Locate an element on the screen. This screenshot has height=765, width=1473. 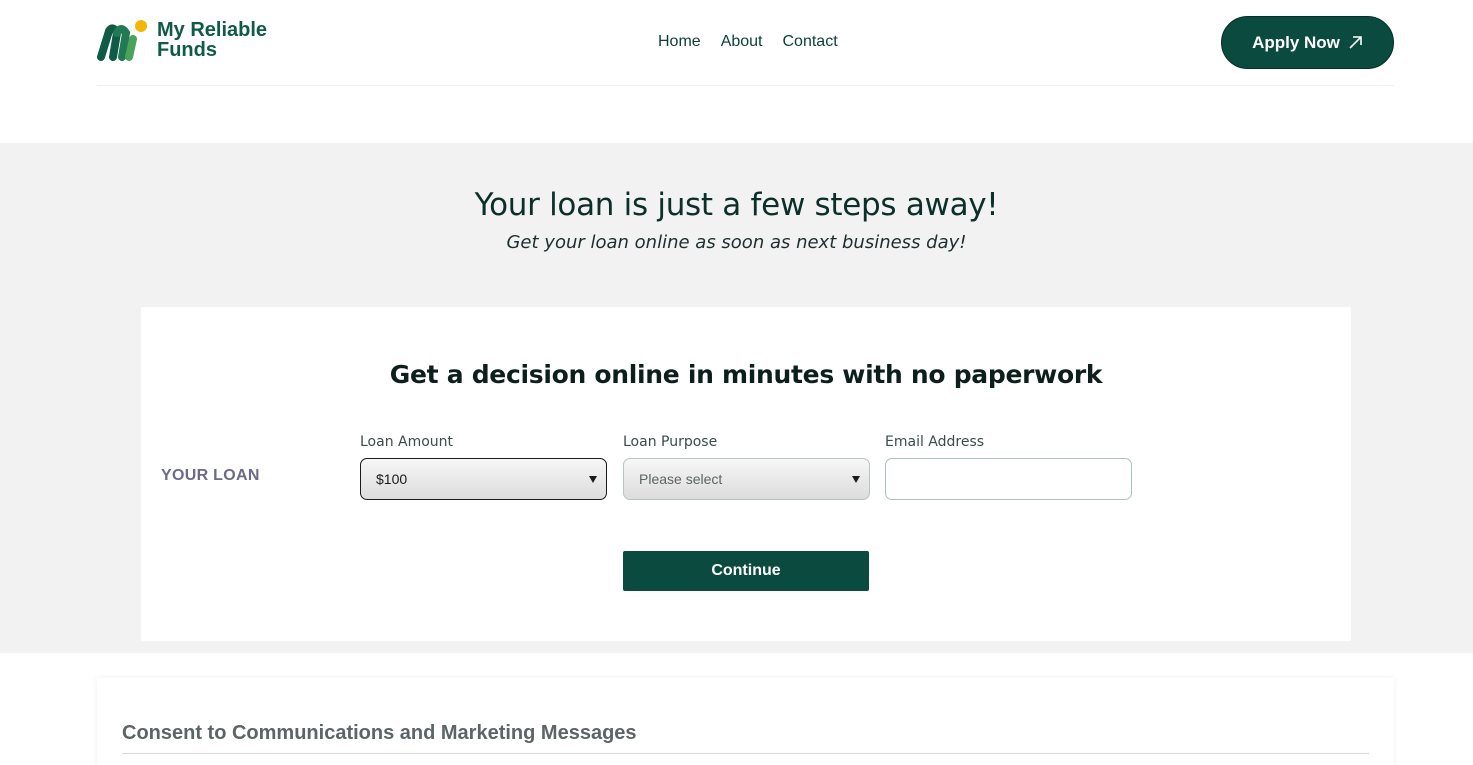
email-field-group: Email Address is located at coordinates (1008, 467).